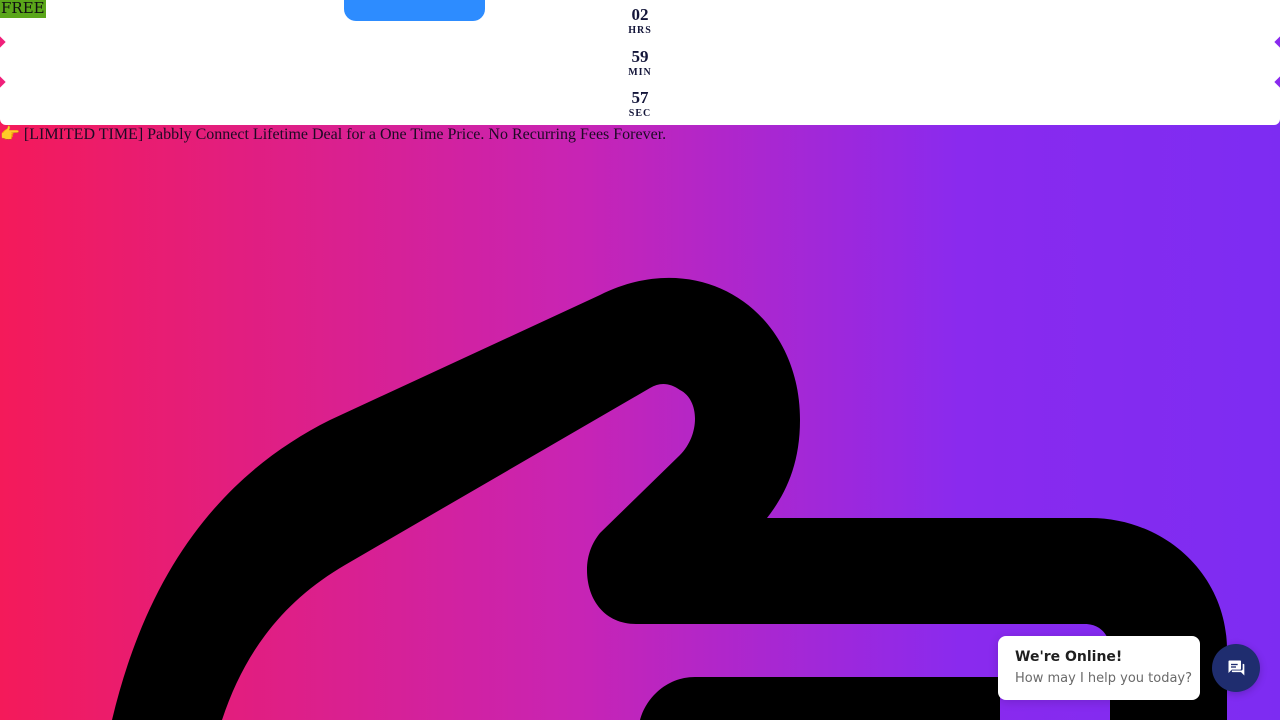 This screenshot has width=1280, height=720. Describe the element at coordinates (414, 10) in the screenshot. I see `cta-pill-button` at that location.